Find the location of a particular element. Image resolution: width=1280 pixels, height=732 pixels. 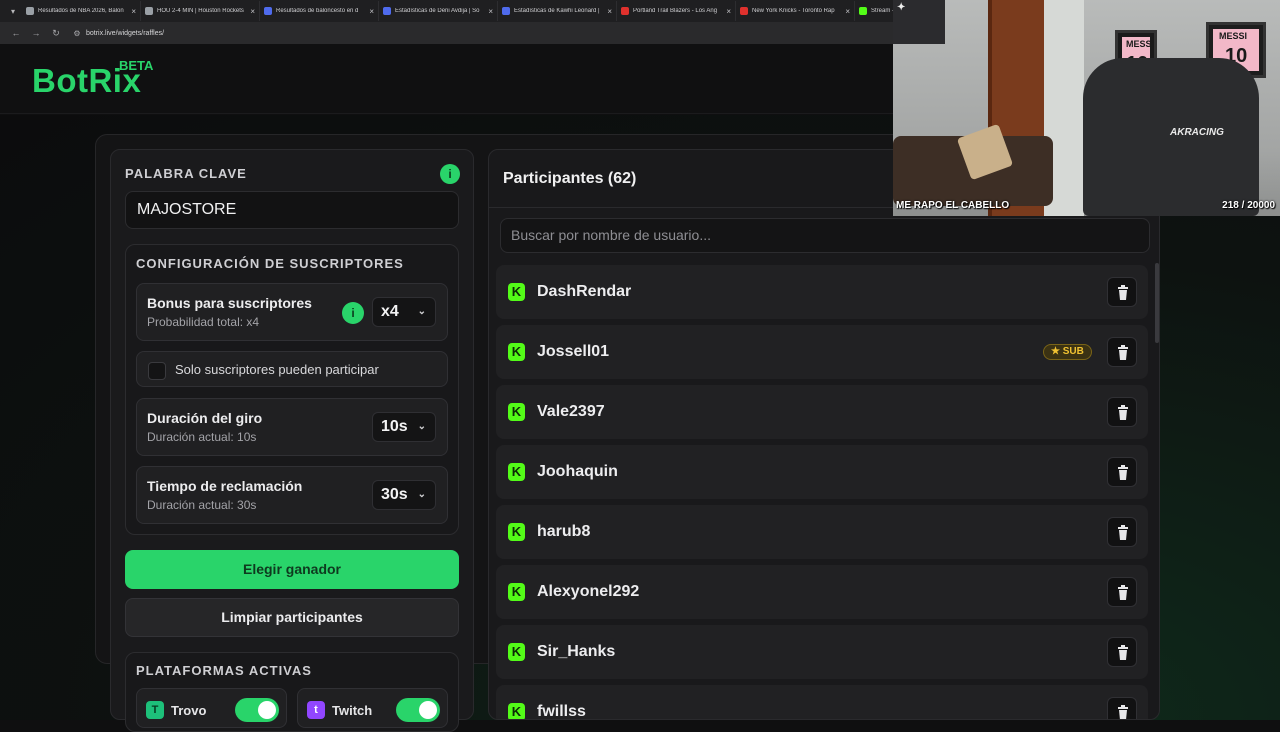

tab-title: Portland Trail Blazers - Los Ang is located at coordinates (675, 11).